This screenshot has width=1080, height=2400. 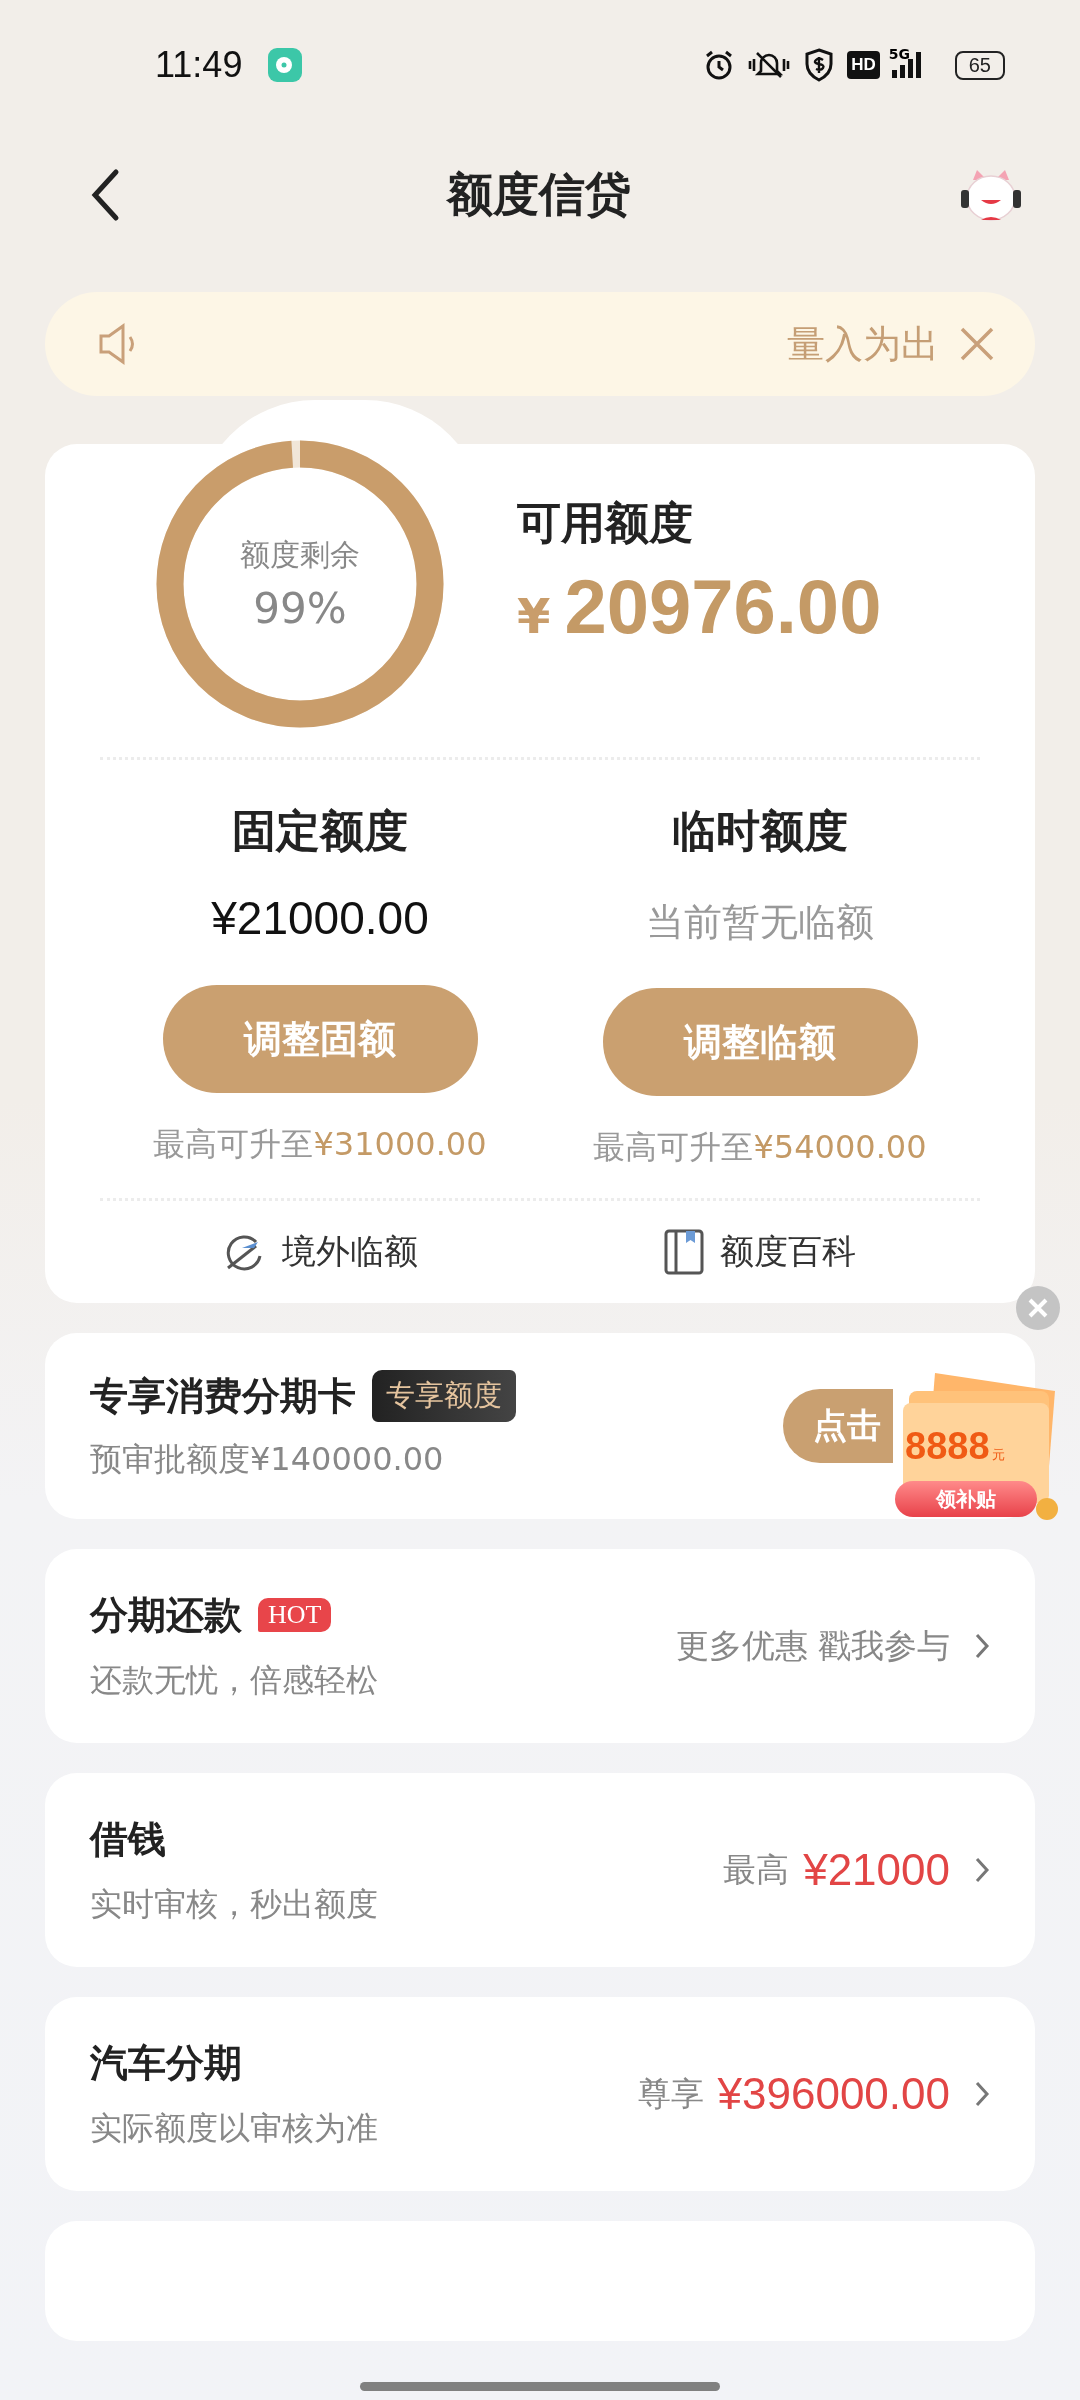 What do you see at coordinates (760, 1147) in the screenshot?
I see `max-limit-hint: 最高可升至¥54000.00` at bounding box center [760, 1147].